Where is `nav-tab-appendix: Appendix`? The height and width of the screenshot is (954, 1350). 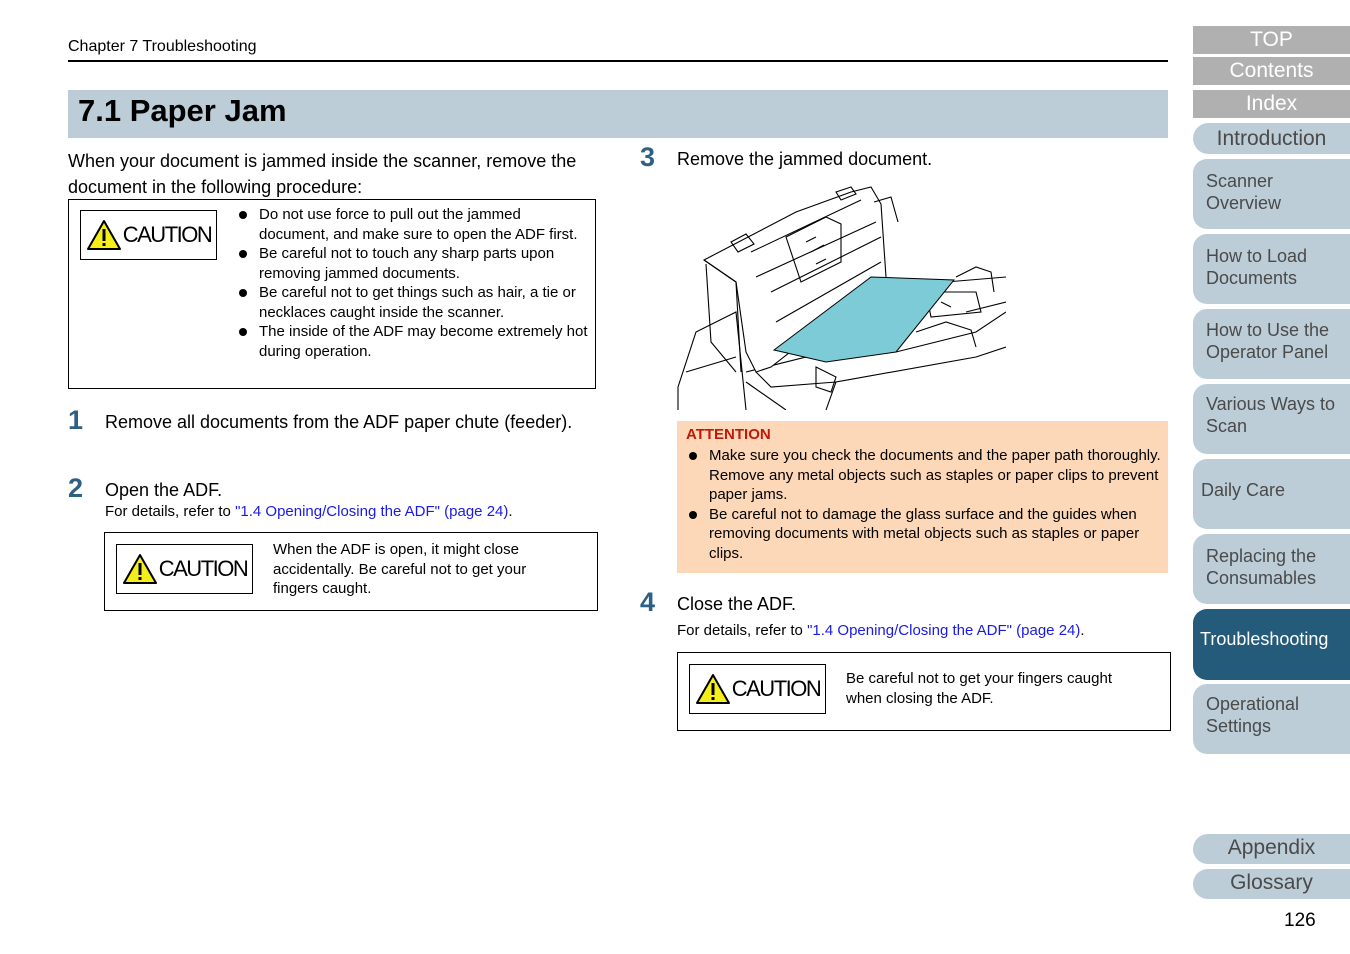 nav-tab-appendix: Appendix is located at coordinates (1271, 849).